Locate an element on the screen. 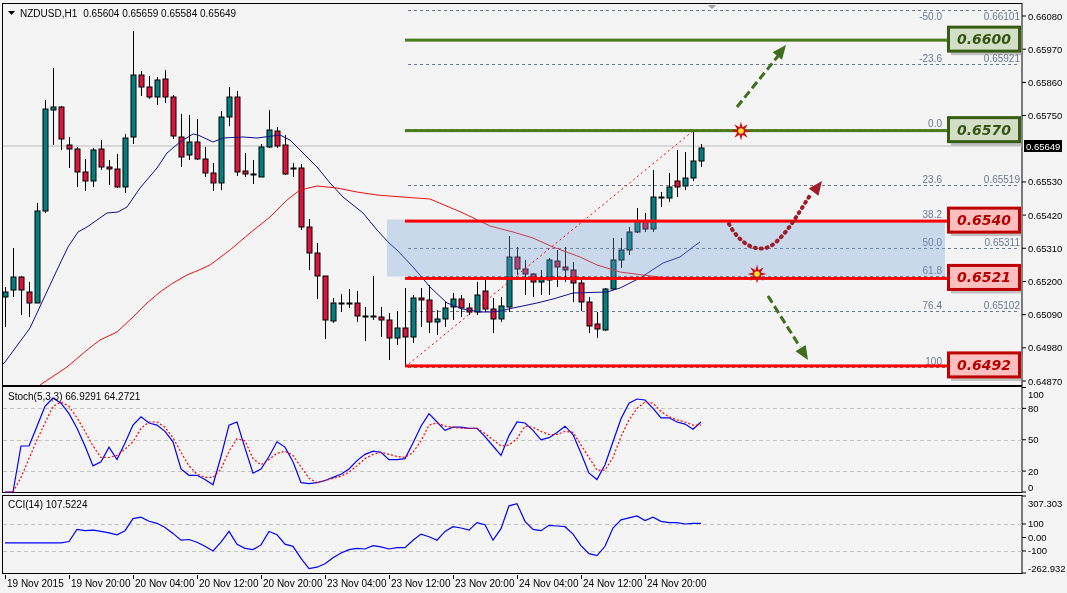 Image resolution: width=1067 pixels, height=593 pixels. price-axis-label: 0.65200 is located at coordinates (1045, 281).